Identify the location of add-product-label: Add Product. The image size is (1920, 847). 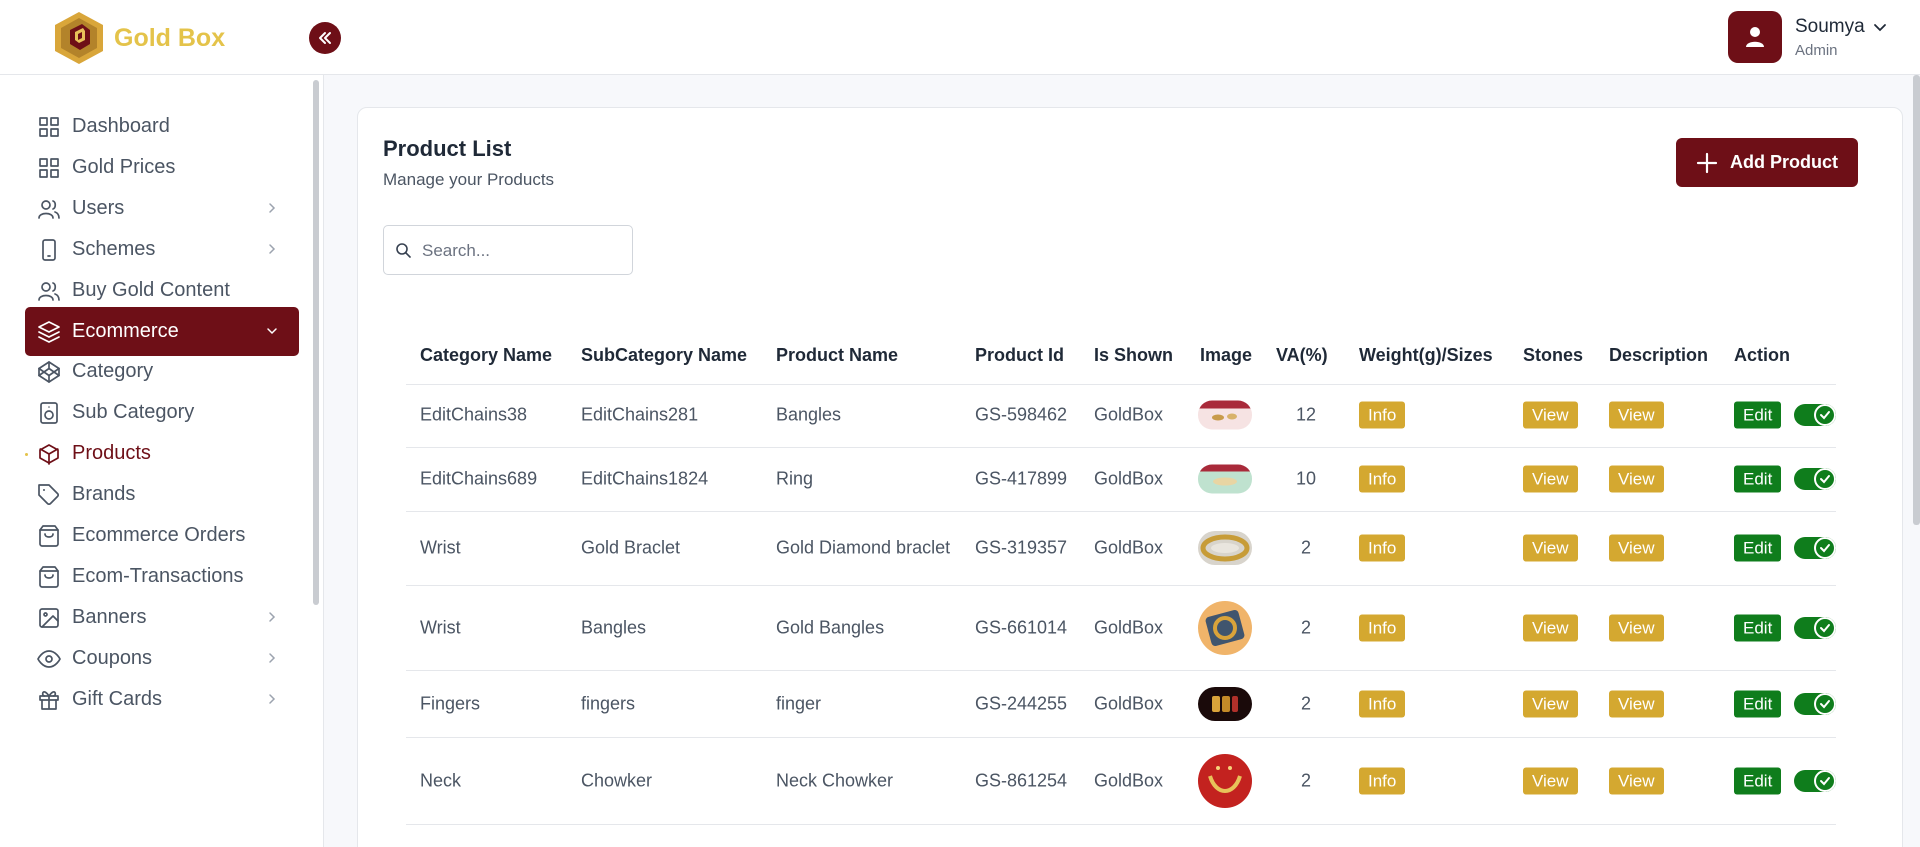
(1784, 162).